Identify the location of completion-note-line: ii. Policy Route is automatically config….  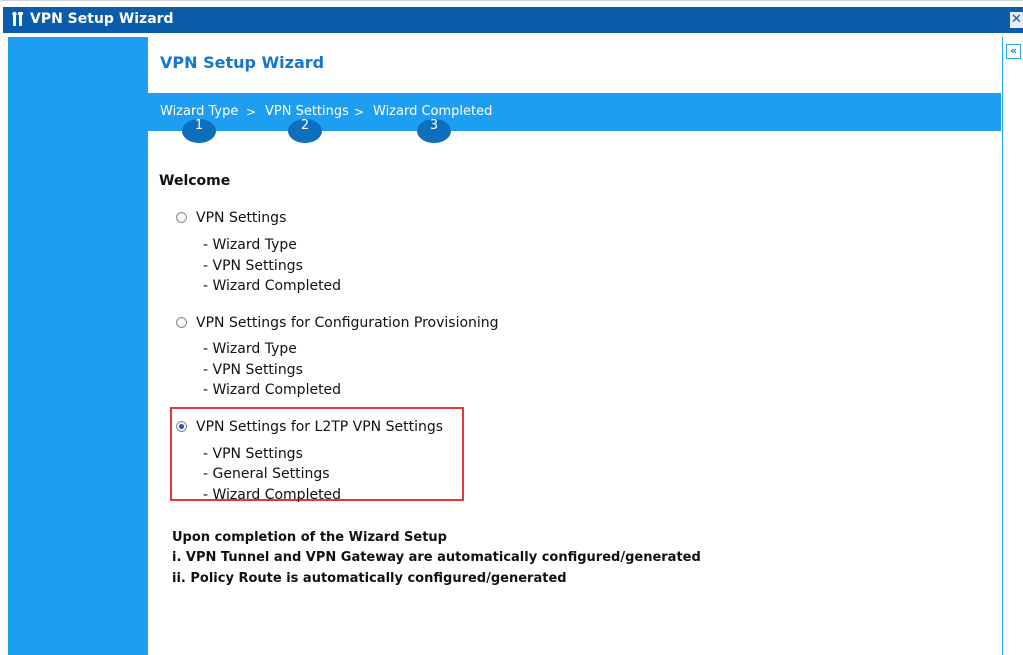
(369, 578).